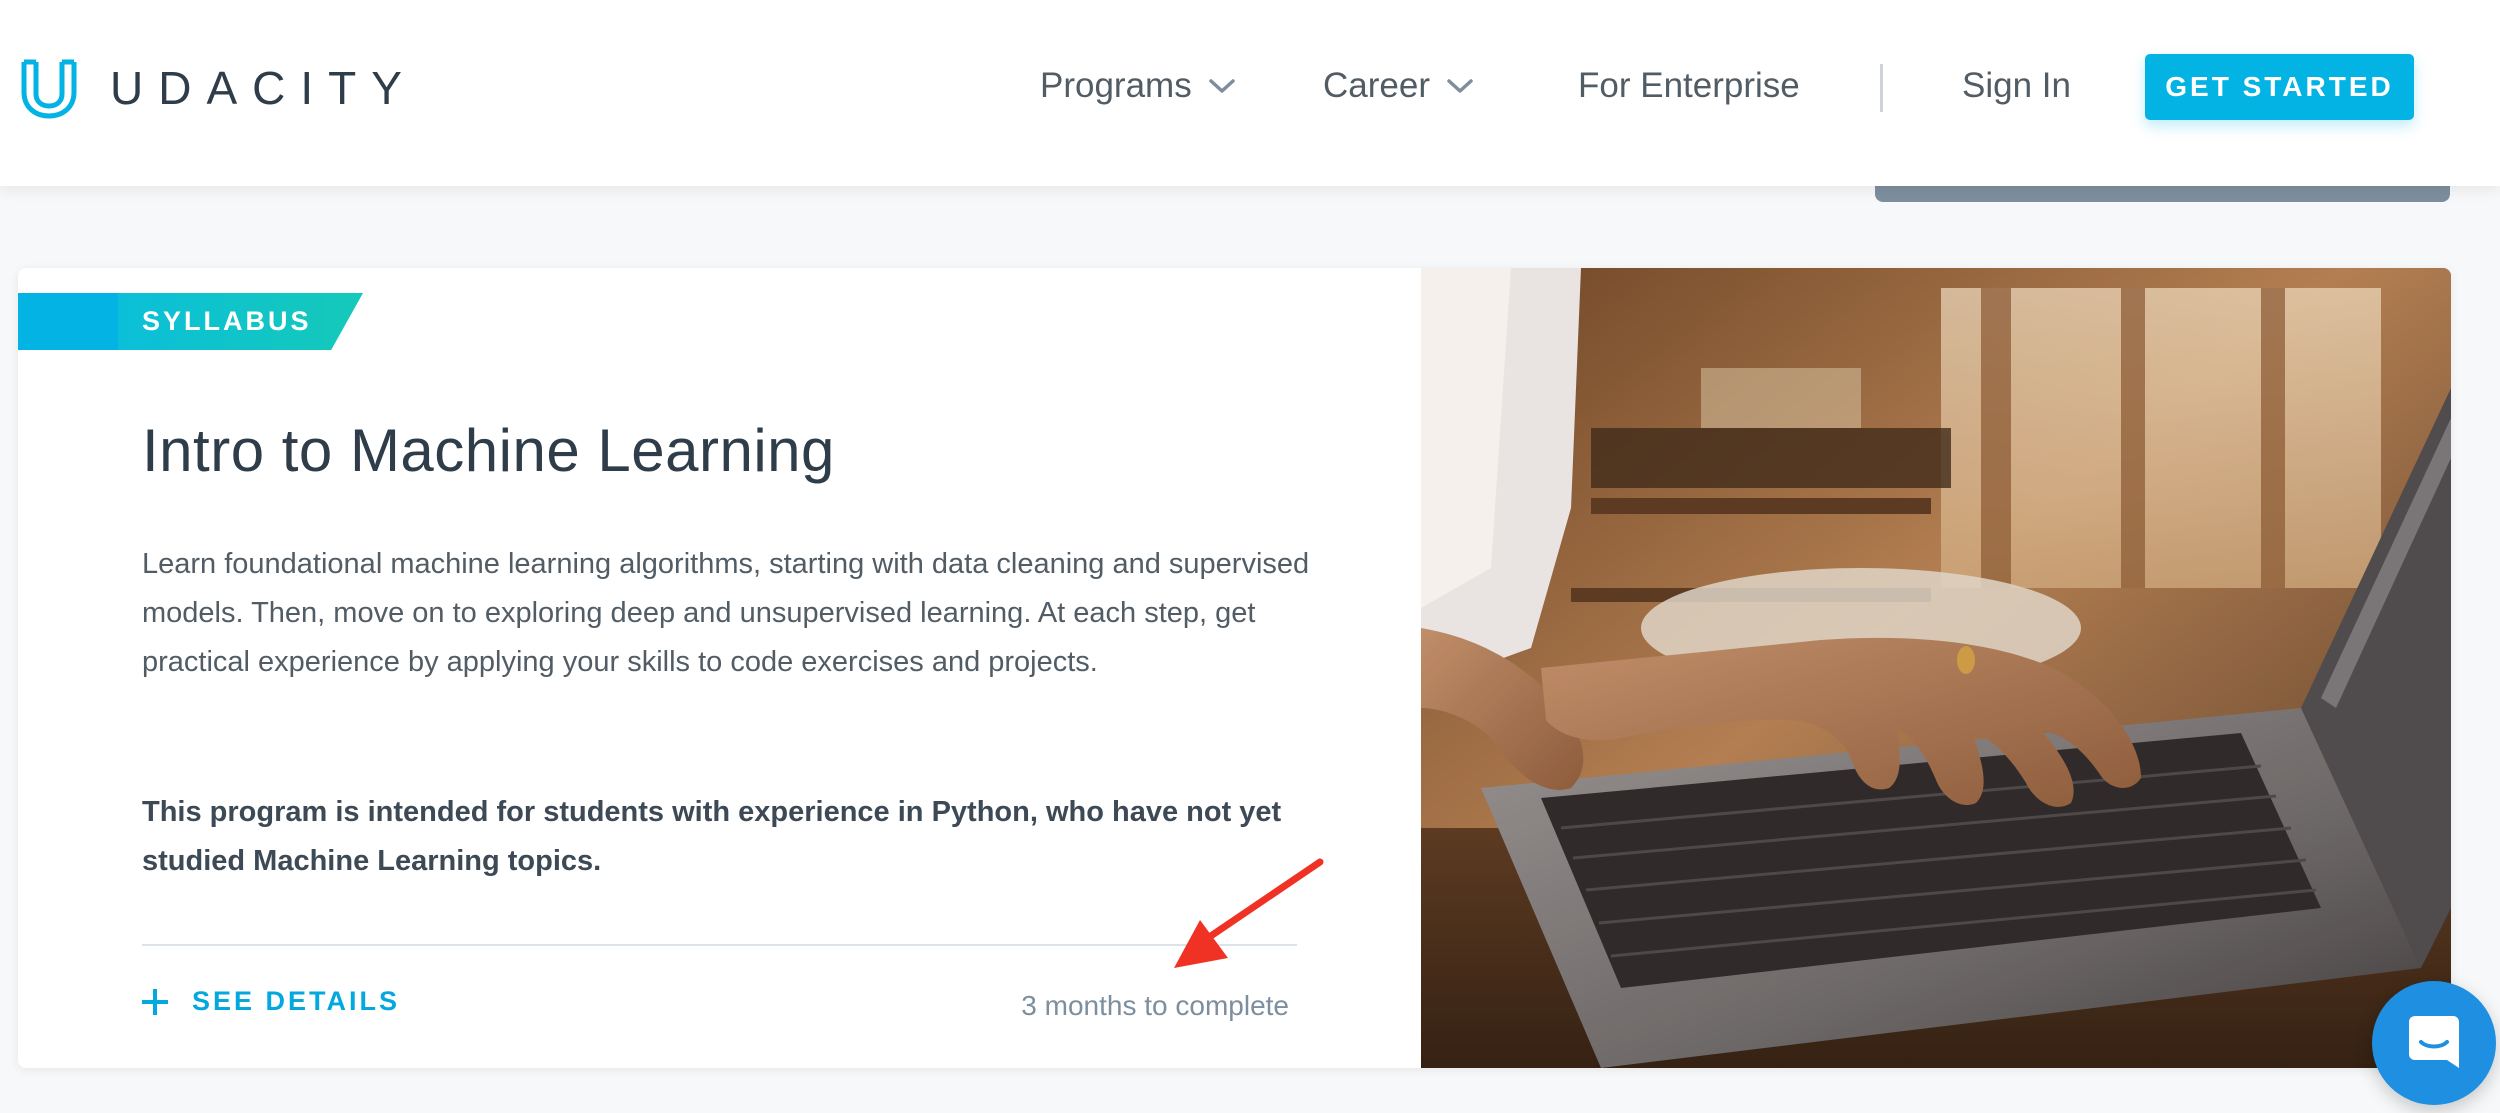 This screenshot has height=1113, width=2500. What do you see at coordinates (1376, 85) in the screenshot?
I see `nav-career-label: Career` at bounding box center [1376, 85].